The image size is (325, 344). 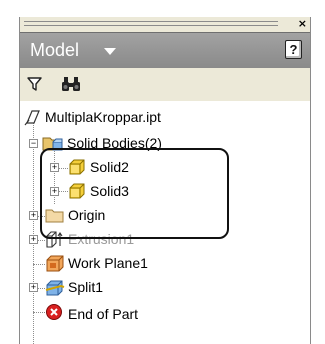 I want to click on collapse-toggle: −, so click(x=33, y=143).